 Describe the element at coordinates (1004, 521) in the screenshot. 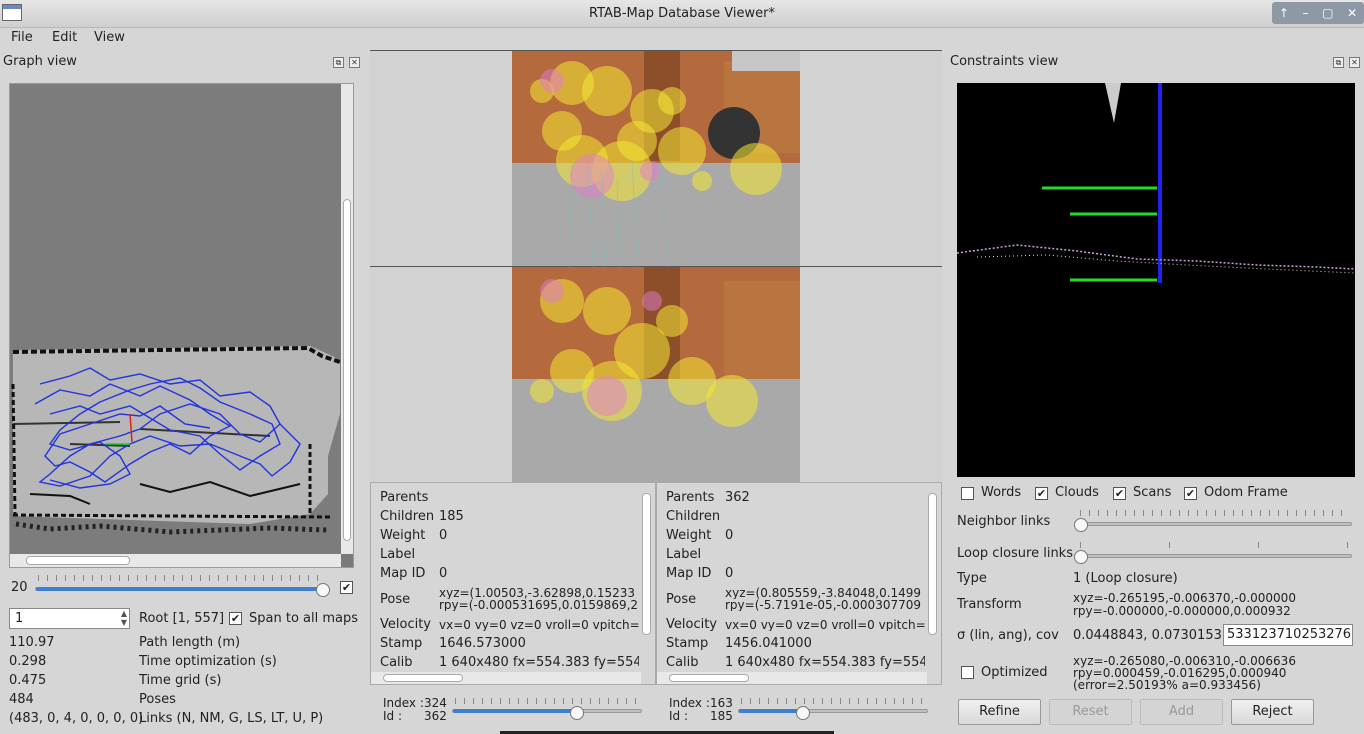

I see `neighbor-links-label: Neighbor links` at that location.